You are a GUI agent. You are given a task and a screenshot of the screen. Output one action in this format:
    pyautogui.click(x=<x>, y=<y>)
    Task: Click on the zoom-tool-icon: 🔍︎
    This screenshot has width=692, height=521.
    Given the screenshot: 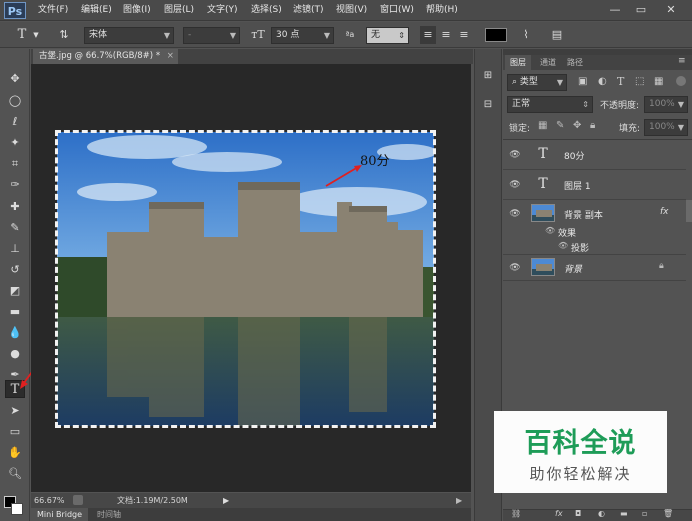 What is the action you would take?
    pyautogui.click(x=15, y=474)
    